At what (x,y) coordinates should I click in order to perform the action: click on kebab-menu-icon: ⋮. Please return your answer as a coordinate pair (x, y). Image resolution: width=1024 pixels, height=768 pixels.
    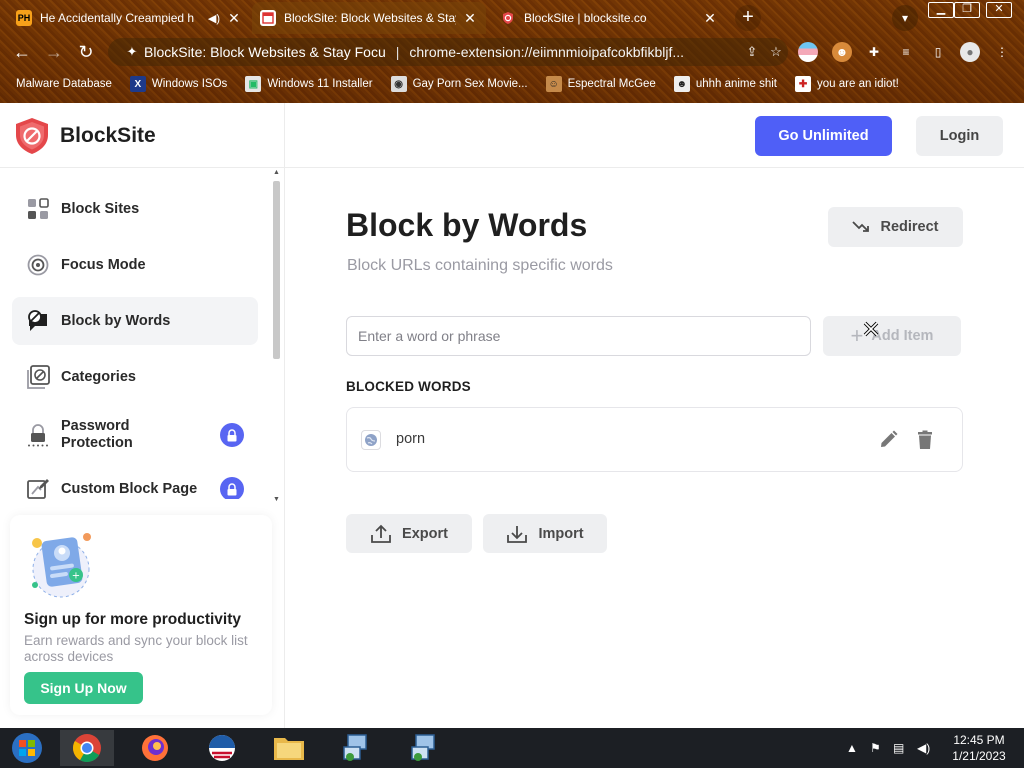
    Looking at the image, I should click on (1002, 52).